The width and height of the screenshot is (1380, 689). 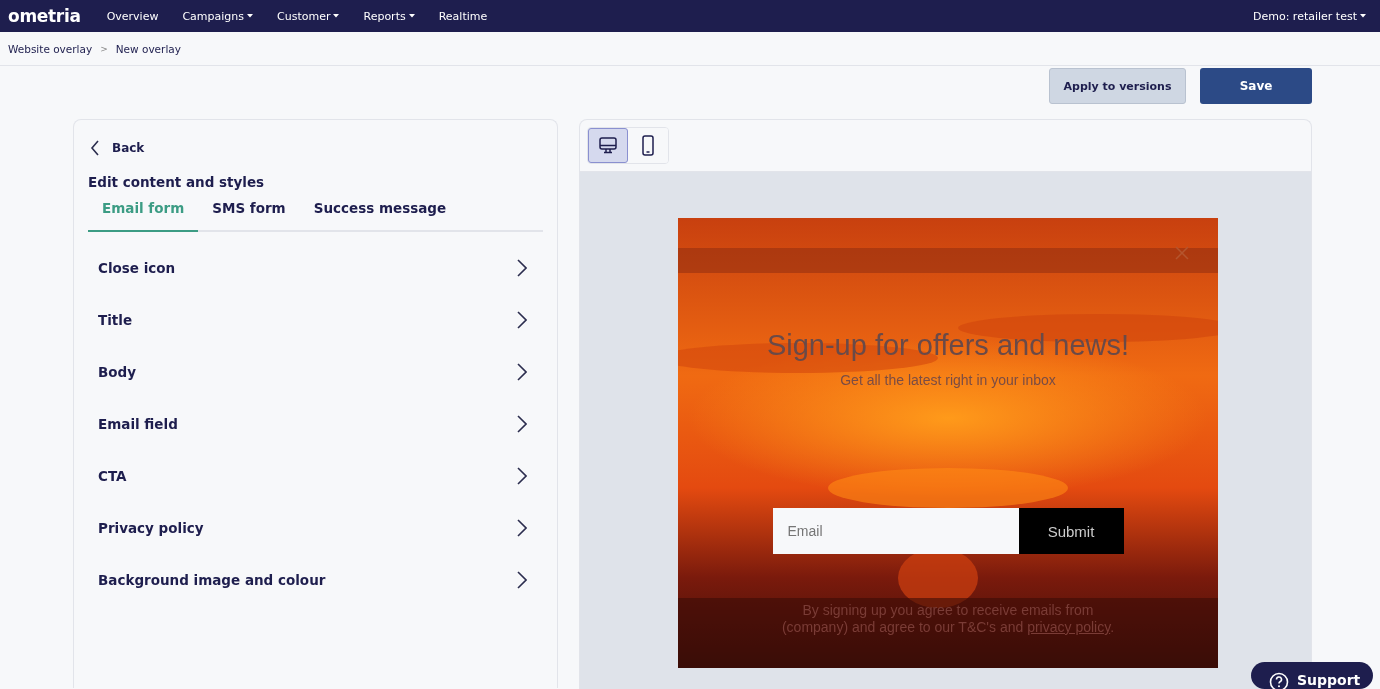 I want to click on desktop-icon, so click(x=608, y=145).